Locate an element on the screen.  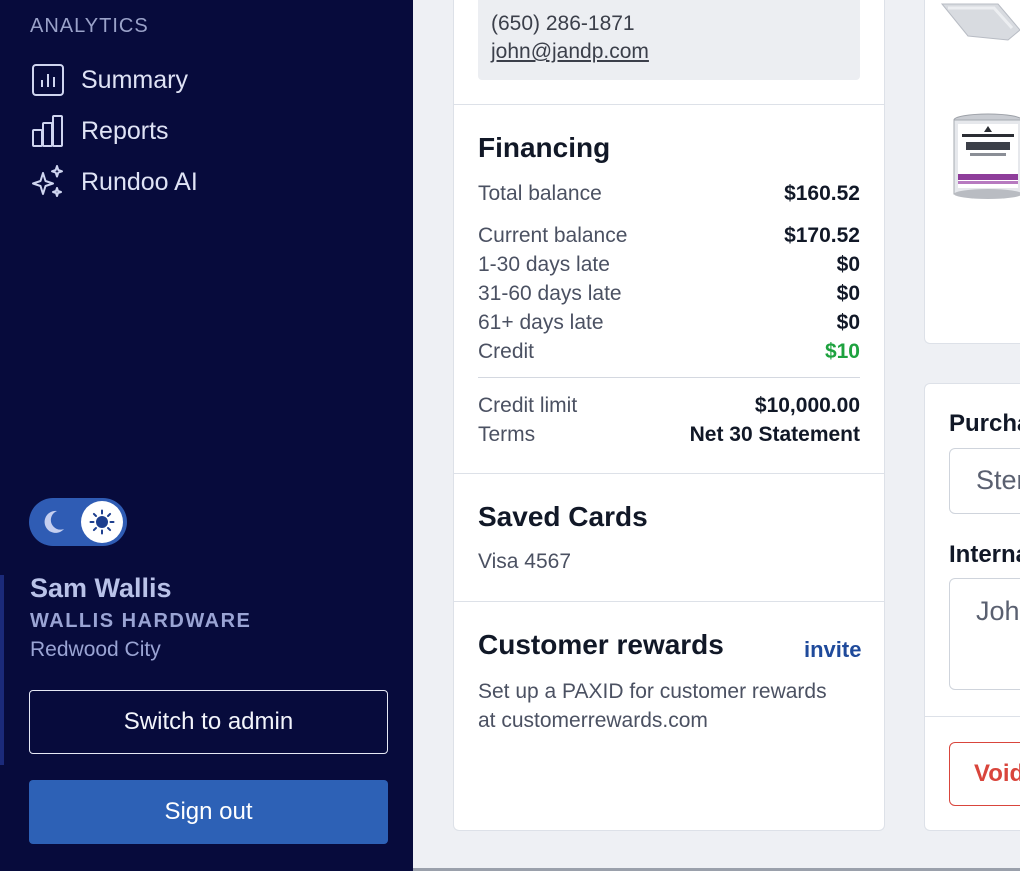
saved-cards-title: Saved Cards is located at coordinates (563, 516).